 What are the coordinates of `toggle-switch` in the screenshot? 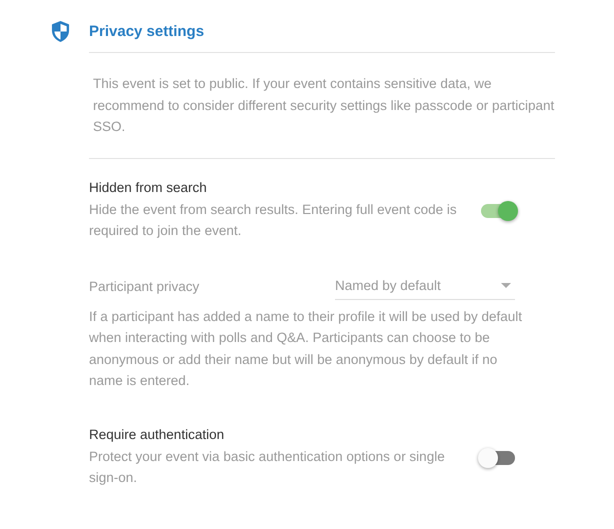 It's located at (498, 457).